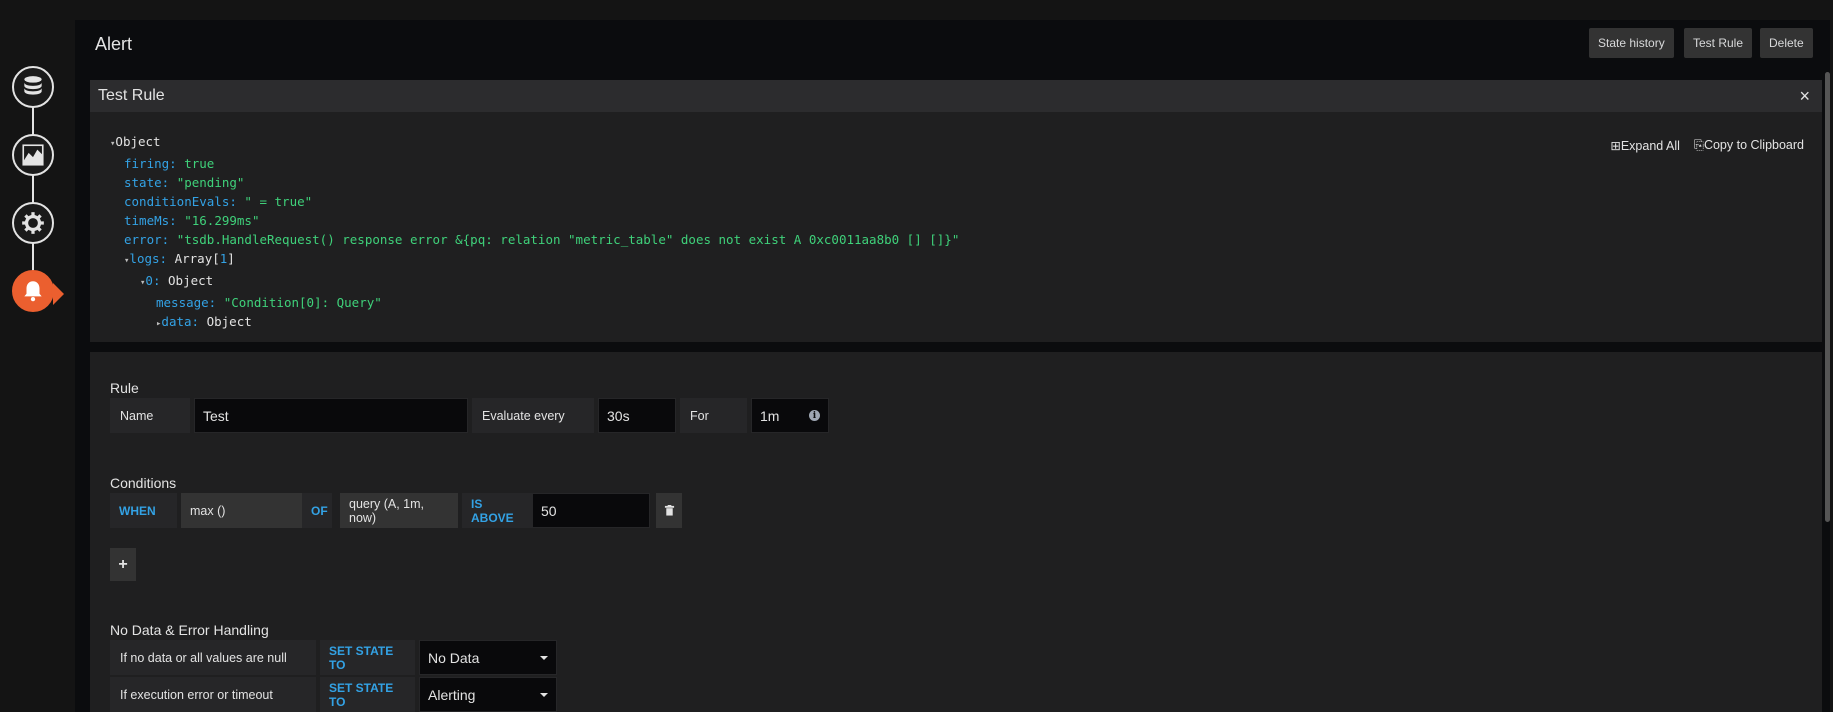 The width and height of the screenshot is (1833, 712). What do you see at coordinates (33, 190) in the screenshot?
I see `steps-connector` at bounding box center [33, 190].